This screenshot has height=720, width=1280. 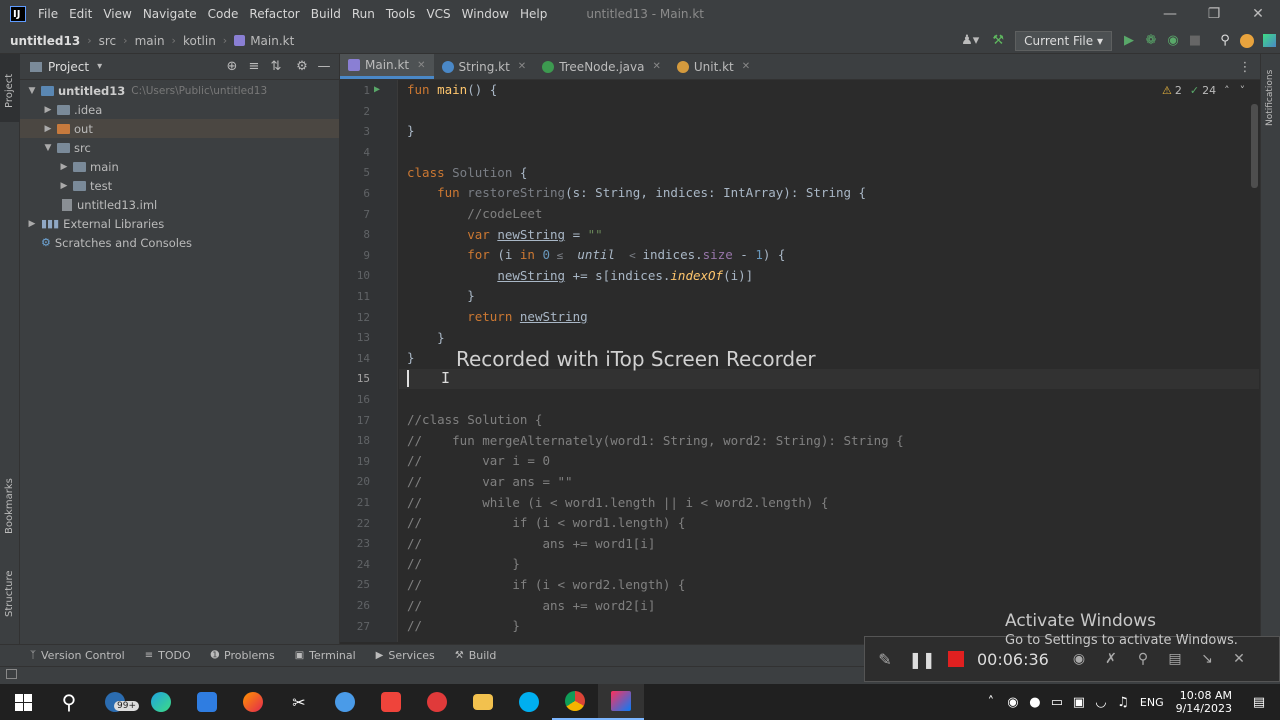 What do you see at coordinates (956, 659) in the screenshot?
I see `stop-record-button` at bounding box center [956, 659].